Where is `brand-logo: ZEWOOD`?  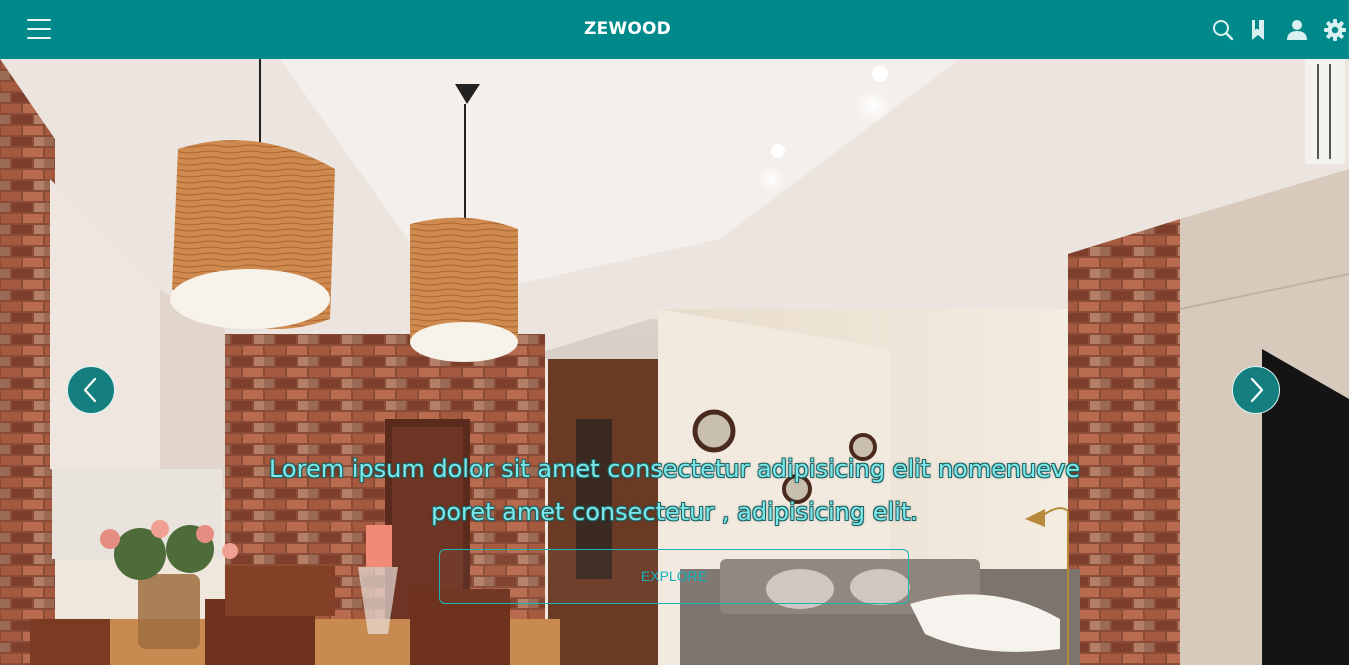
brand-logo: ZEWOOD is located at coordinates (627, 29).